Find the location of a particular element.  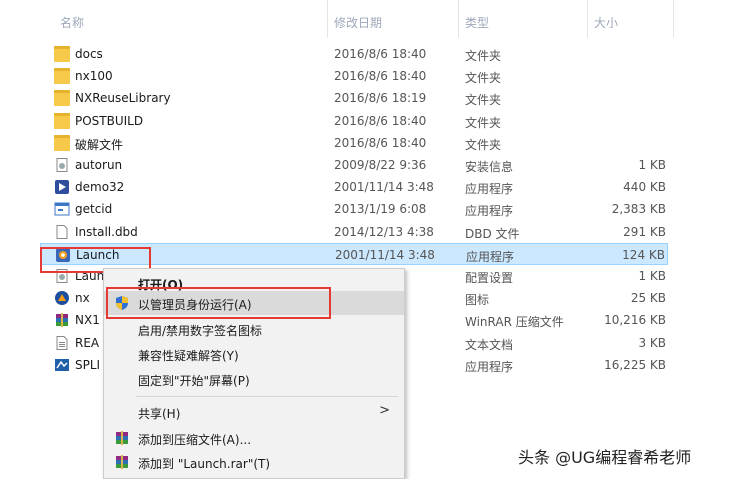

file-name: SPLI is located at coordinates (88, 364).